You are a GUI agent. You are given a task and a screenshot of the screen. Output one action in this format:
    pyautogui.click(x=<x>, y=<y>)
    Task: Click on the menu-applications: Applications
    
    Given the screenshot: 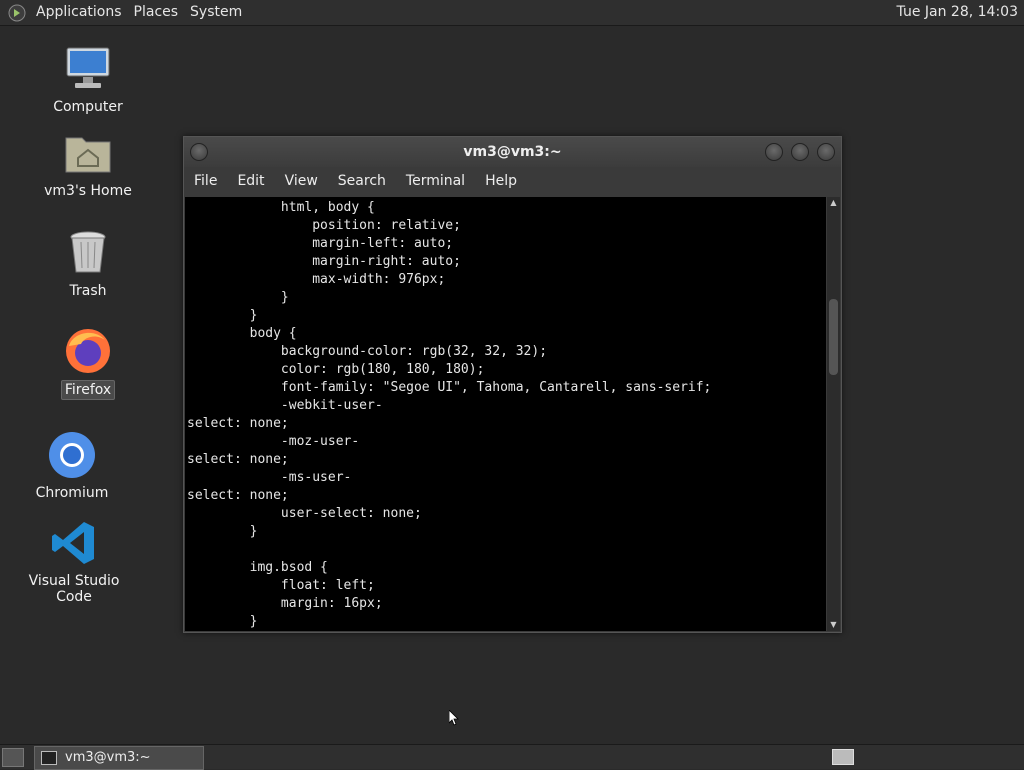 What is the action you would take?
    pyautogui.click(x=79, y=12)
    